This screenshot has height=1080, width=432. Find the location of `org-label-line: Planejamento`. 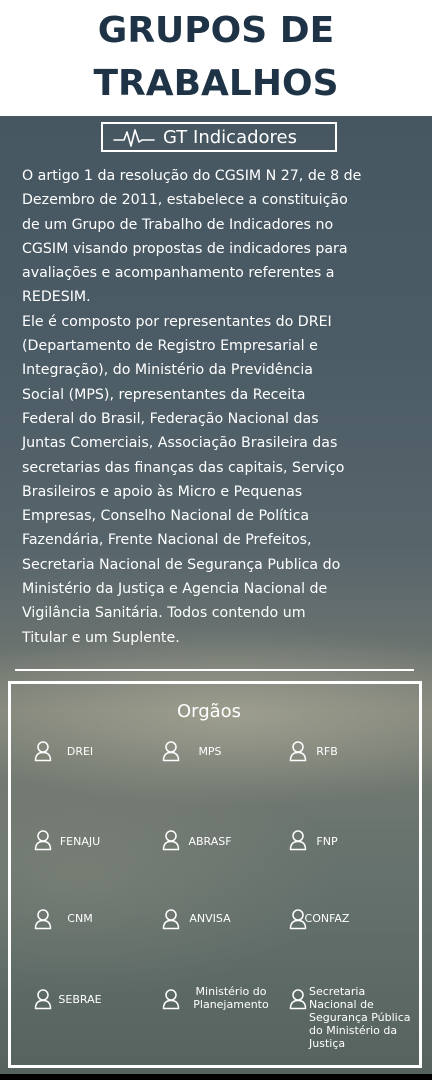

org-label-line: Planejamento is located at coordinates (231, 1004).